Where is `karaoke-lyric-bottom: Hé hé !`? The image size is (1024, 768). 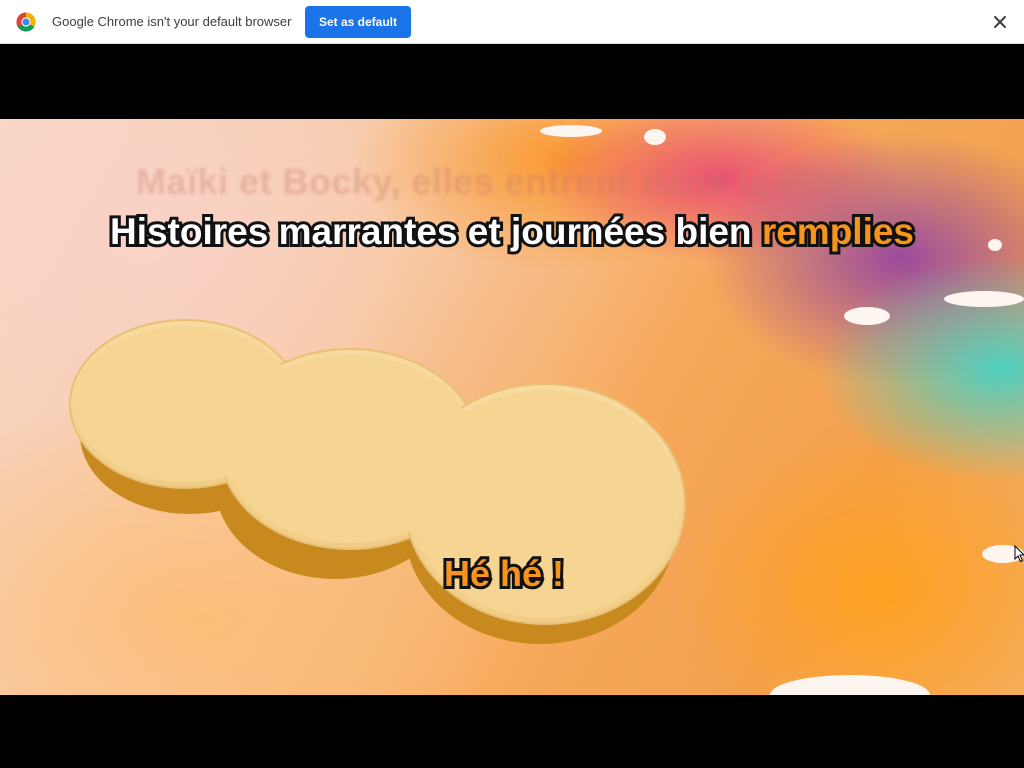
karaoke-lyric-bottom: Hé hé ! is located at coordinates (504, 573).